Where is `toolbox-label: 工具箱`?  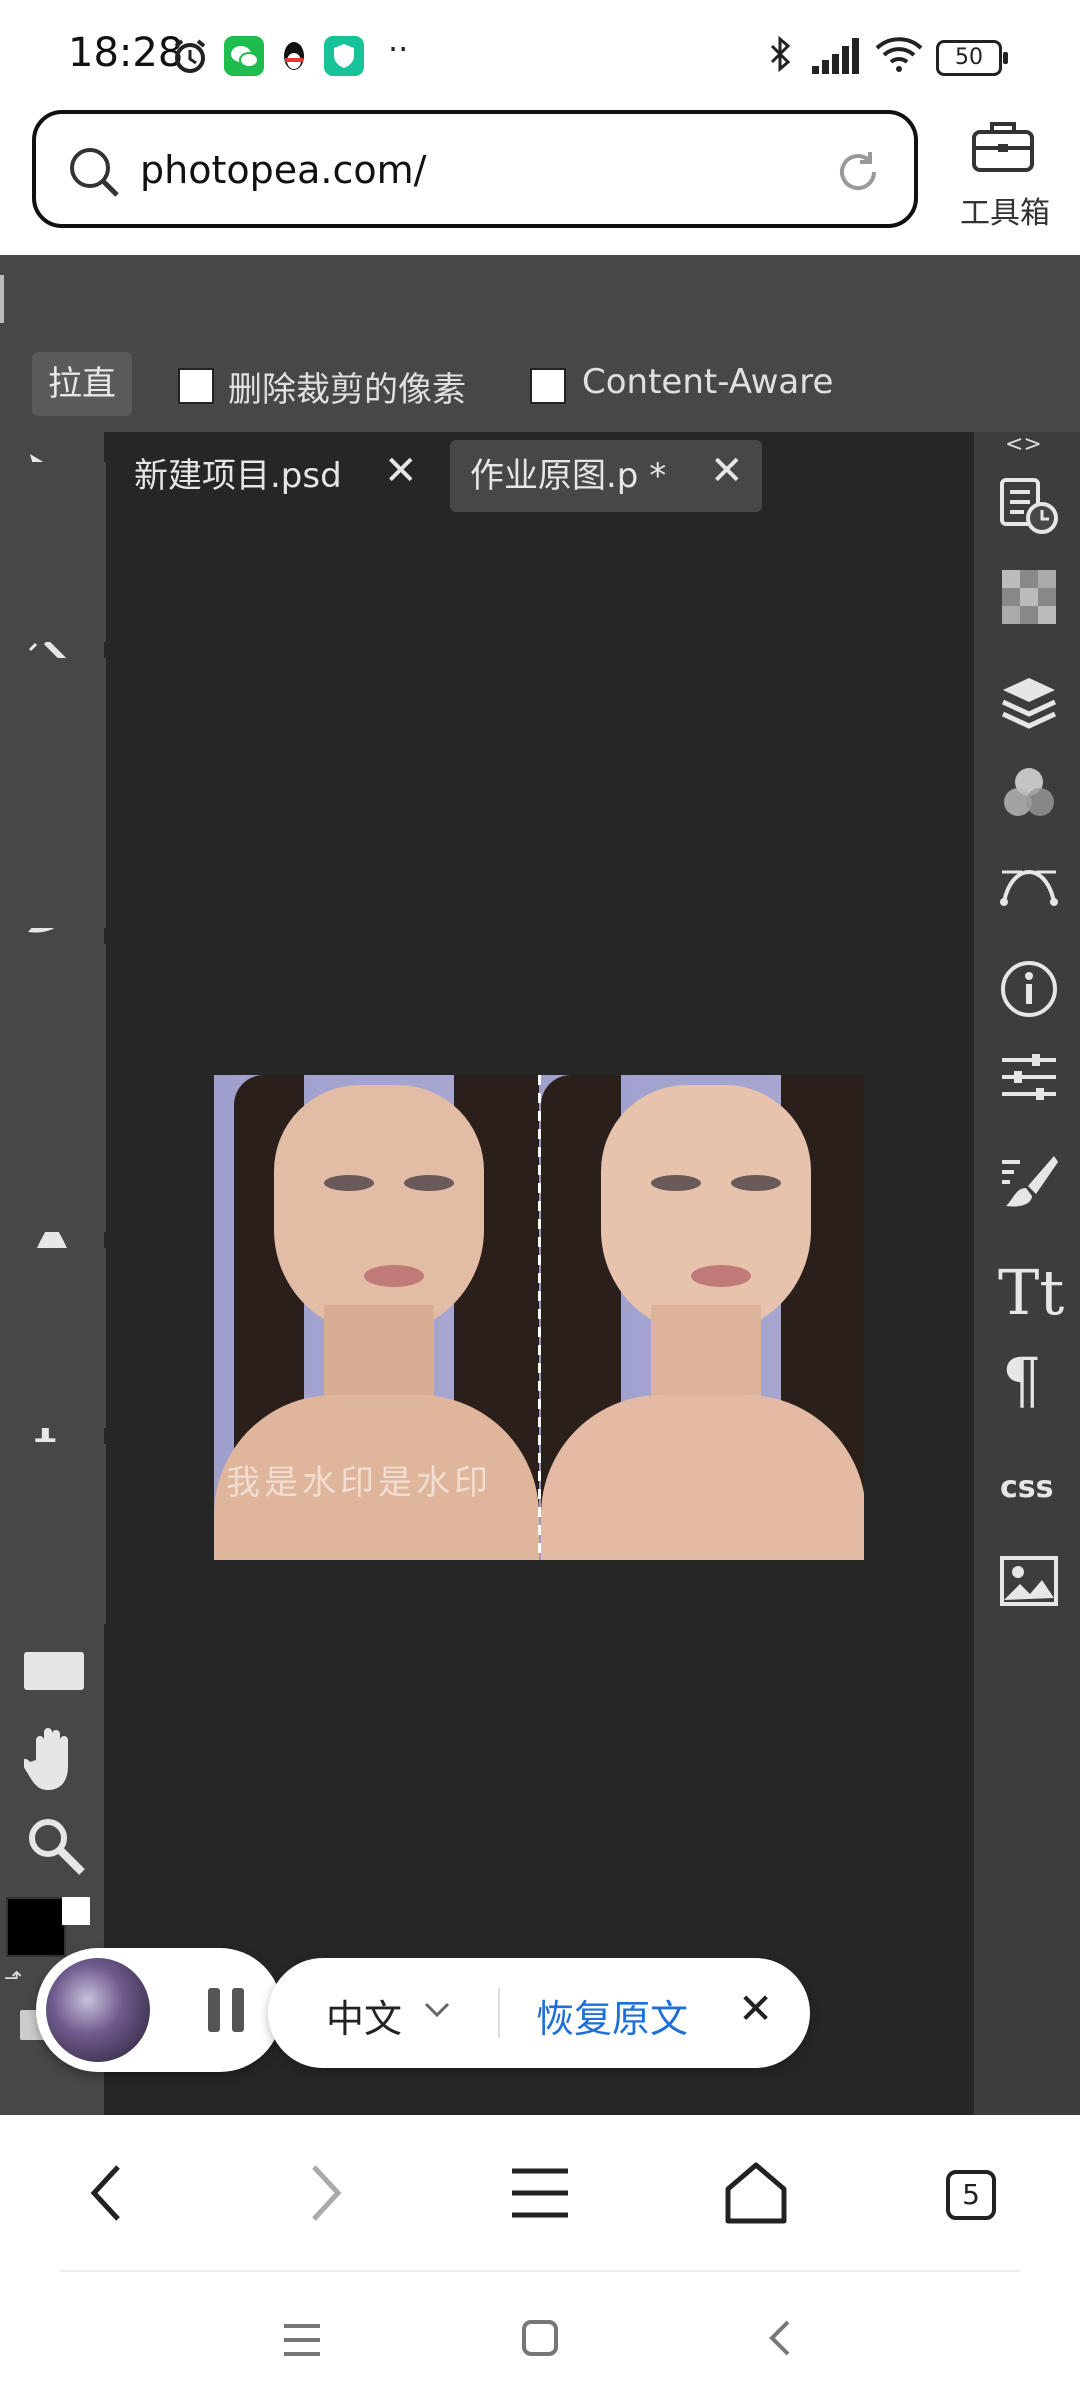 toolbox-label: 工具箱 is located at coordinates (1005, 213).